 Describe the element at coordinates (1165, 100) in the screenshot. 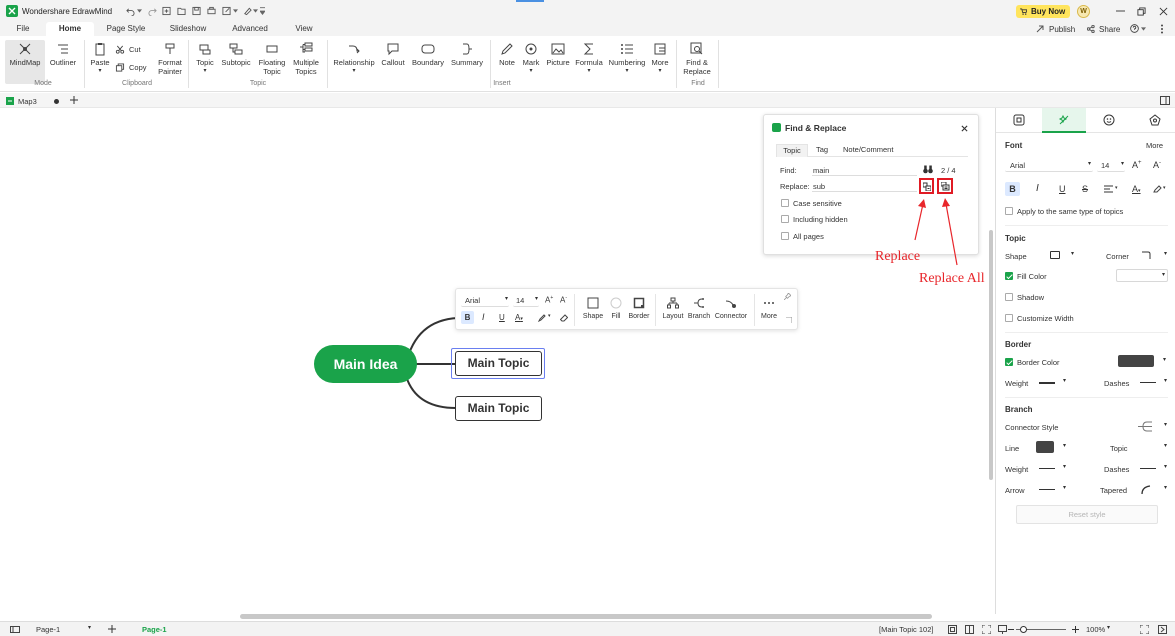

I see `panel-toggle-icon` at that location.